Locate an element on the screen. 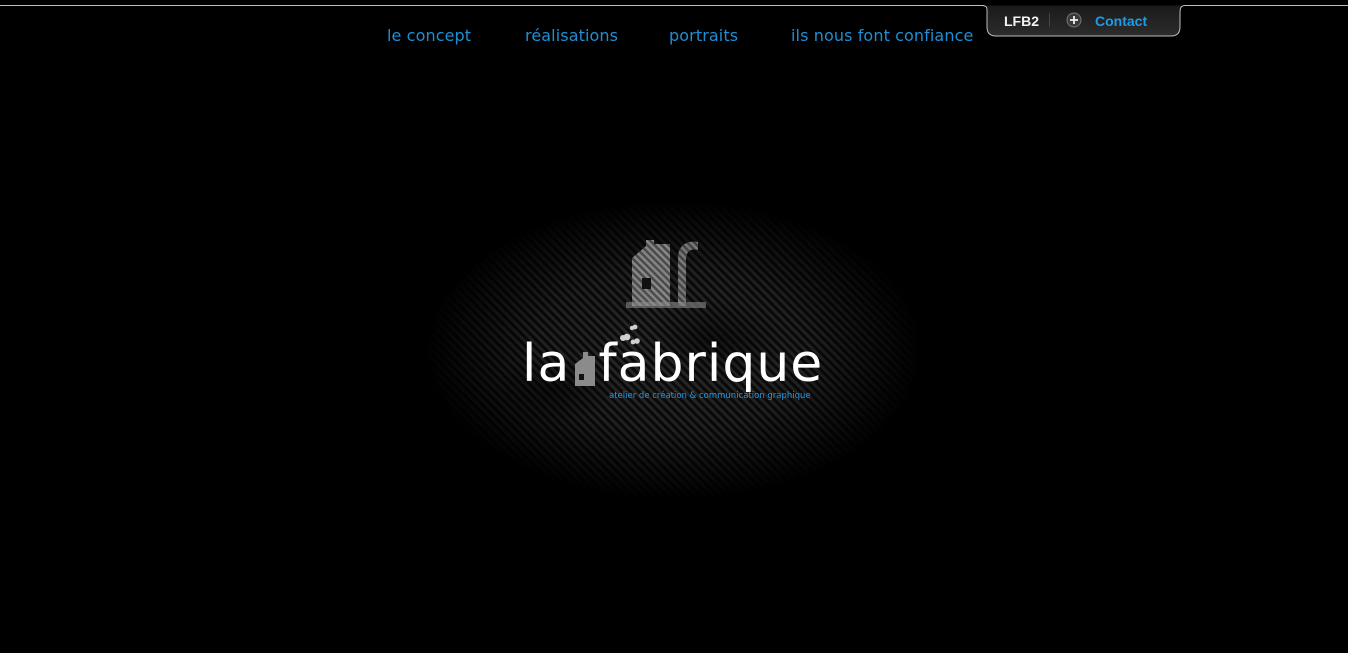 This screenshot has height=653, width=1348. nav-item-le-concept: le concept is located at coordinates (429, 35).